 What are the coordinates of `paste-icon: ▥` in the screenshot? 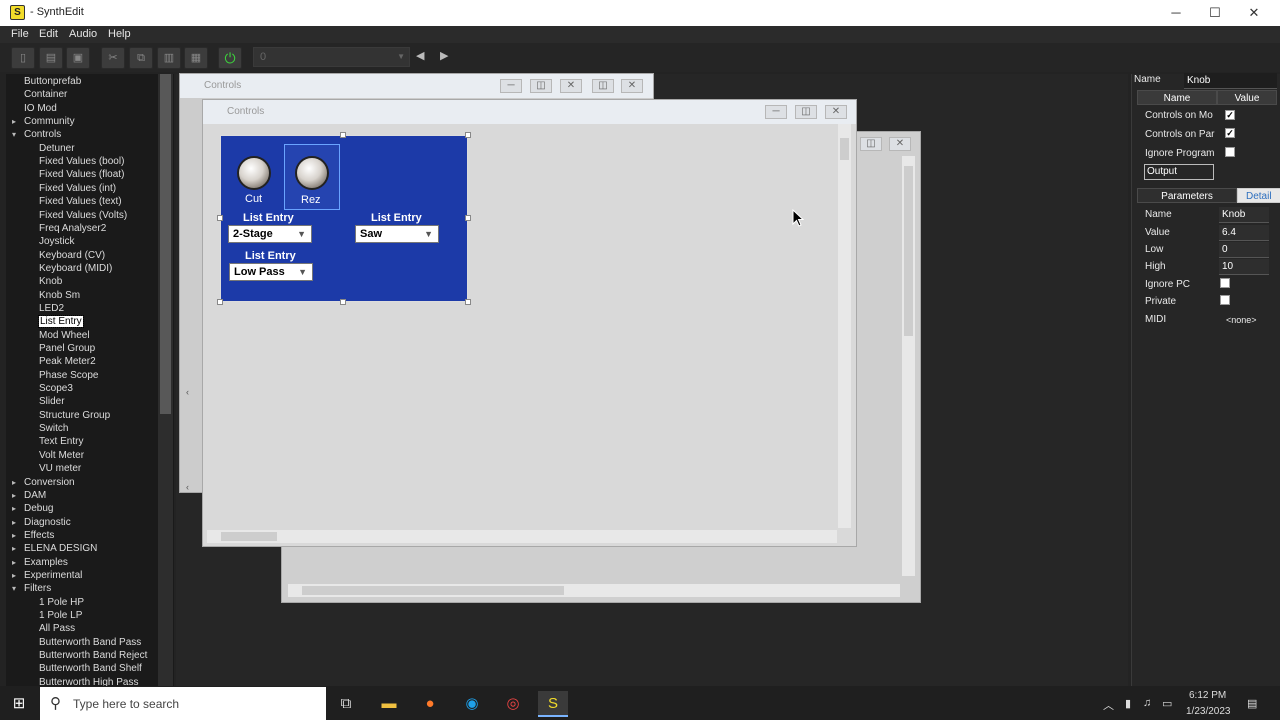 It's located at (169, 58).